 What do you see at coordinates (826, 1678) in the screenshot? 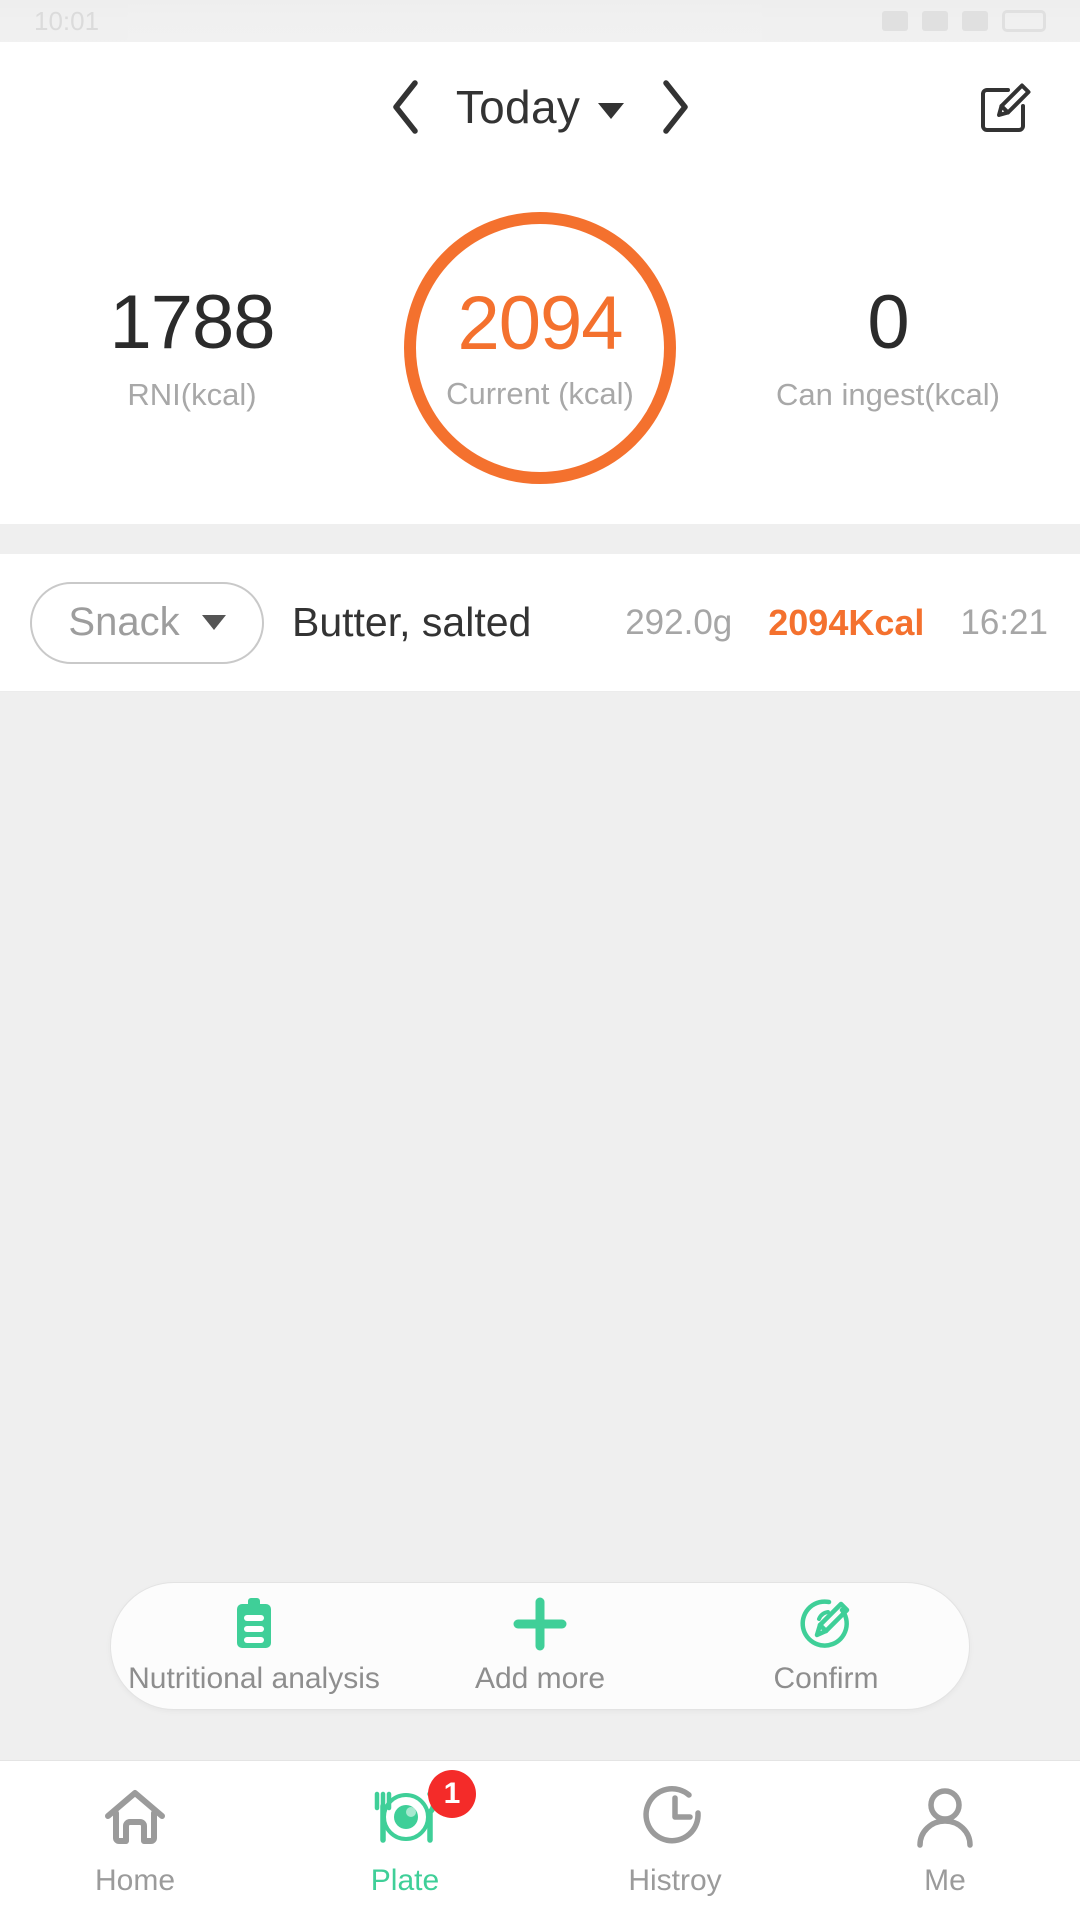
I see `action-label: Confirm` at bounding box center [826, 1678].